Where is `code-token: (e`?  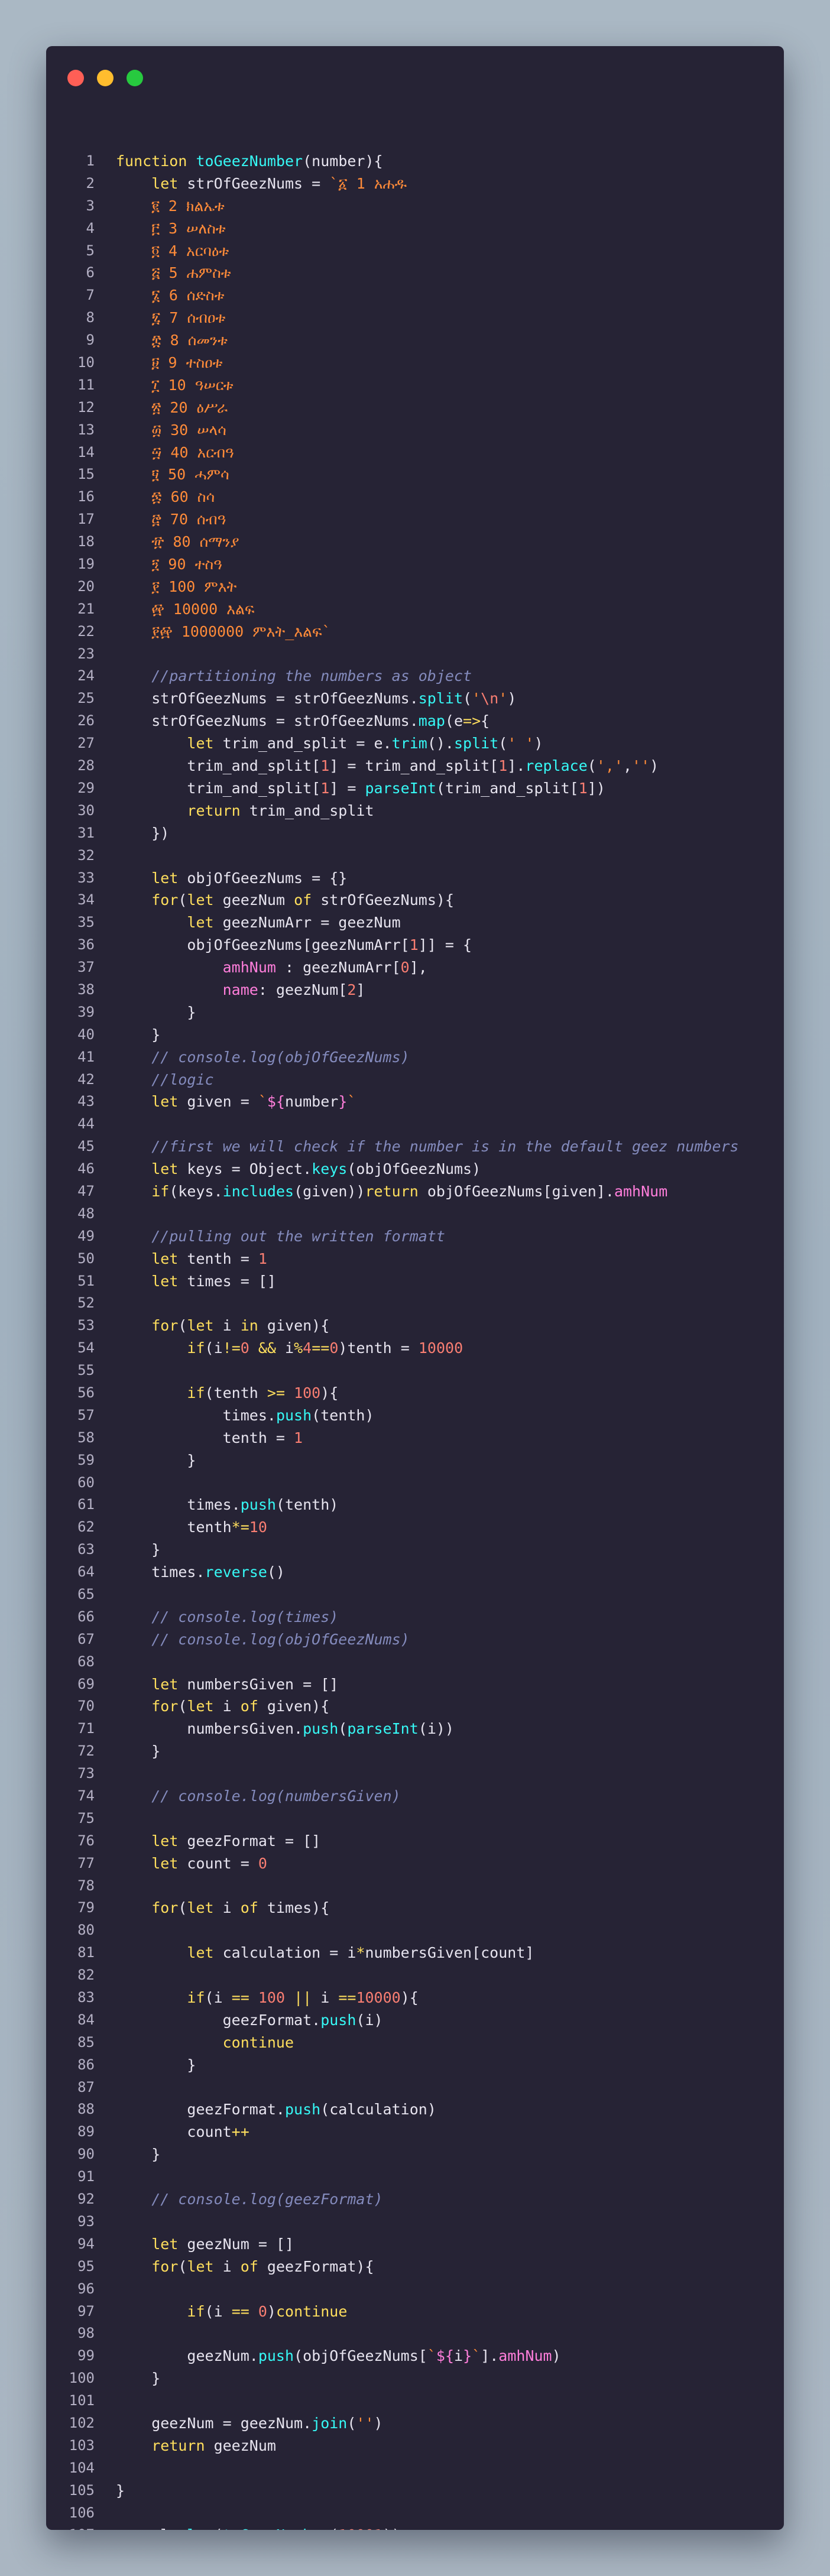 code-token: (e is located at coordinates (454, 721).